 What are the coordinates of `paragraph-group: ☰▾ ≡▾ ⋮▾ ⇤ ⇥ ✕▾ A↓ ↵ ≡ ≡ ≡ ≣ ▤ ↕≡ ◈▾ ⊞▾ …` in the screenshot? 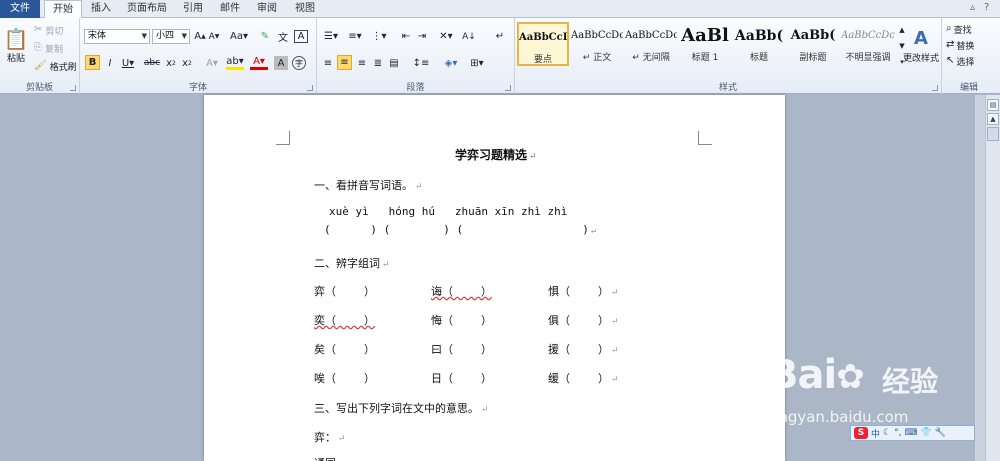 It's located at (416, 56).